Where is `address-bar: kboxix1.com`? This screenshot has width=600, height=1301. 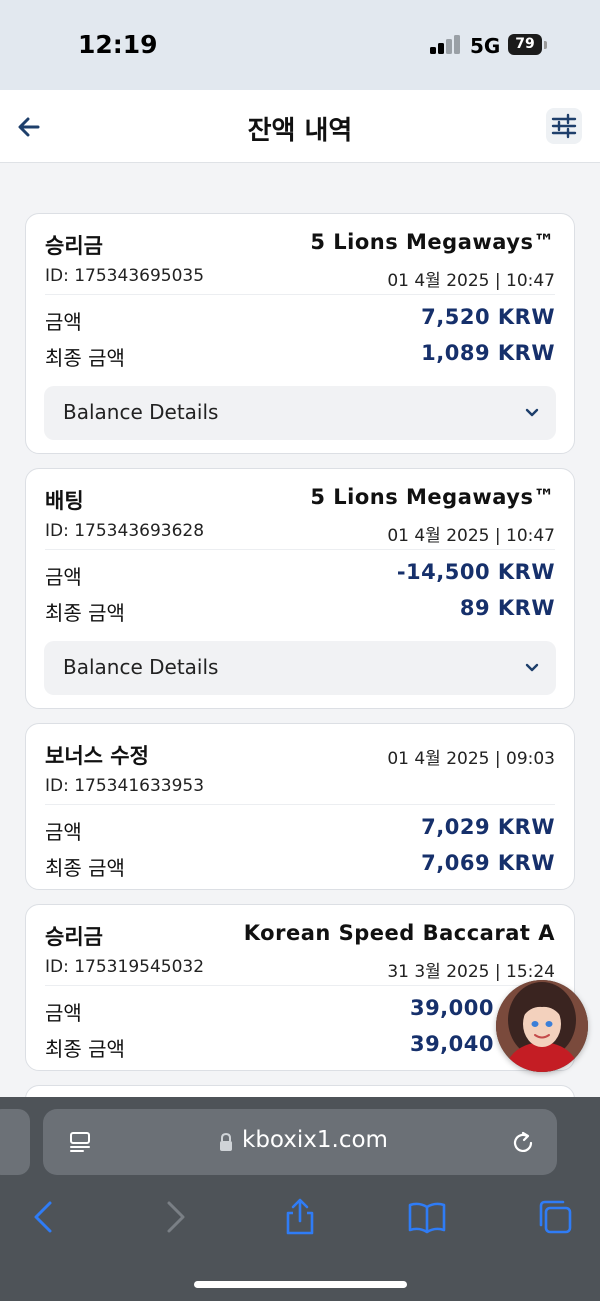 address-bar: kboxix1.com is located at coordinates (300, 1142).